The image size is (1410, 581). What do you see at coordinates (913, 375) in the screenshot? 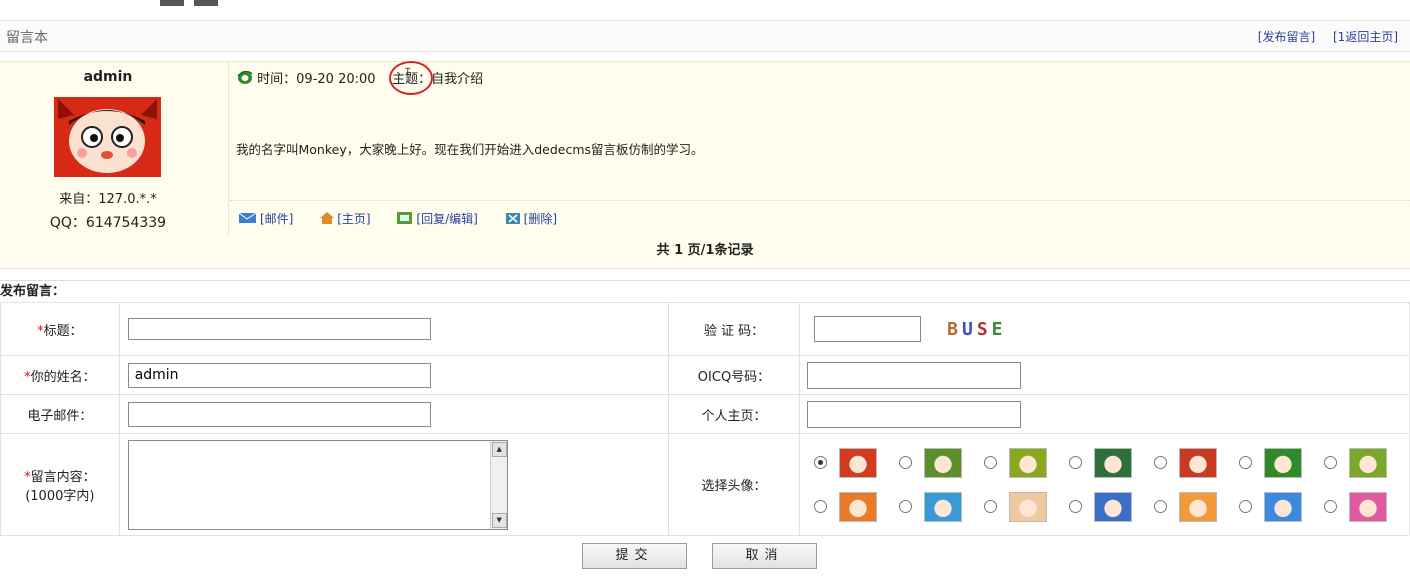
I see `oicq-input` at bounding box center [913, 375].